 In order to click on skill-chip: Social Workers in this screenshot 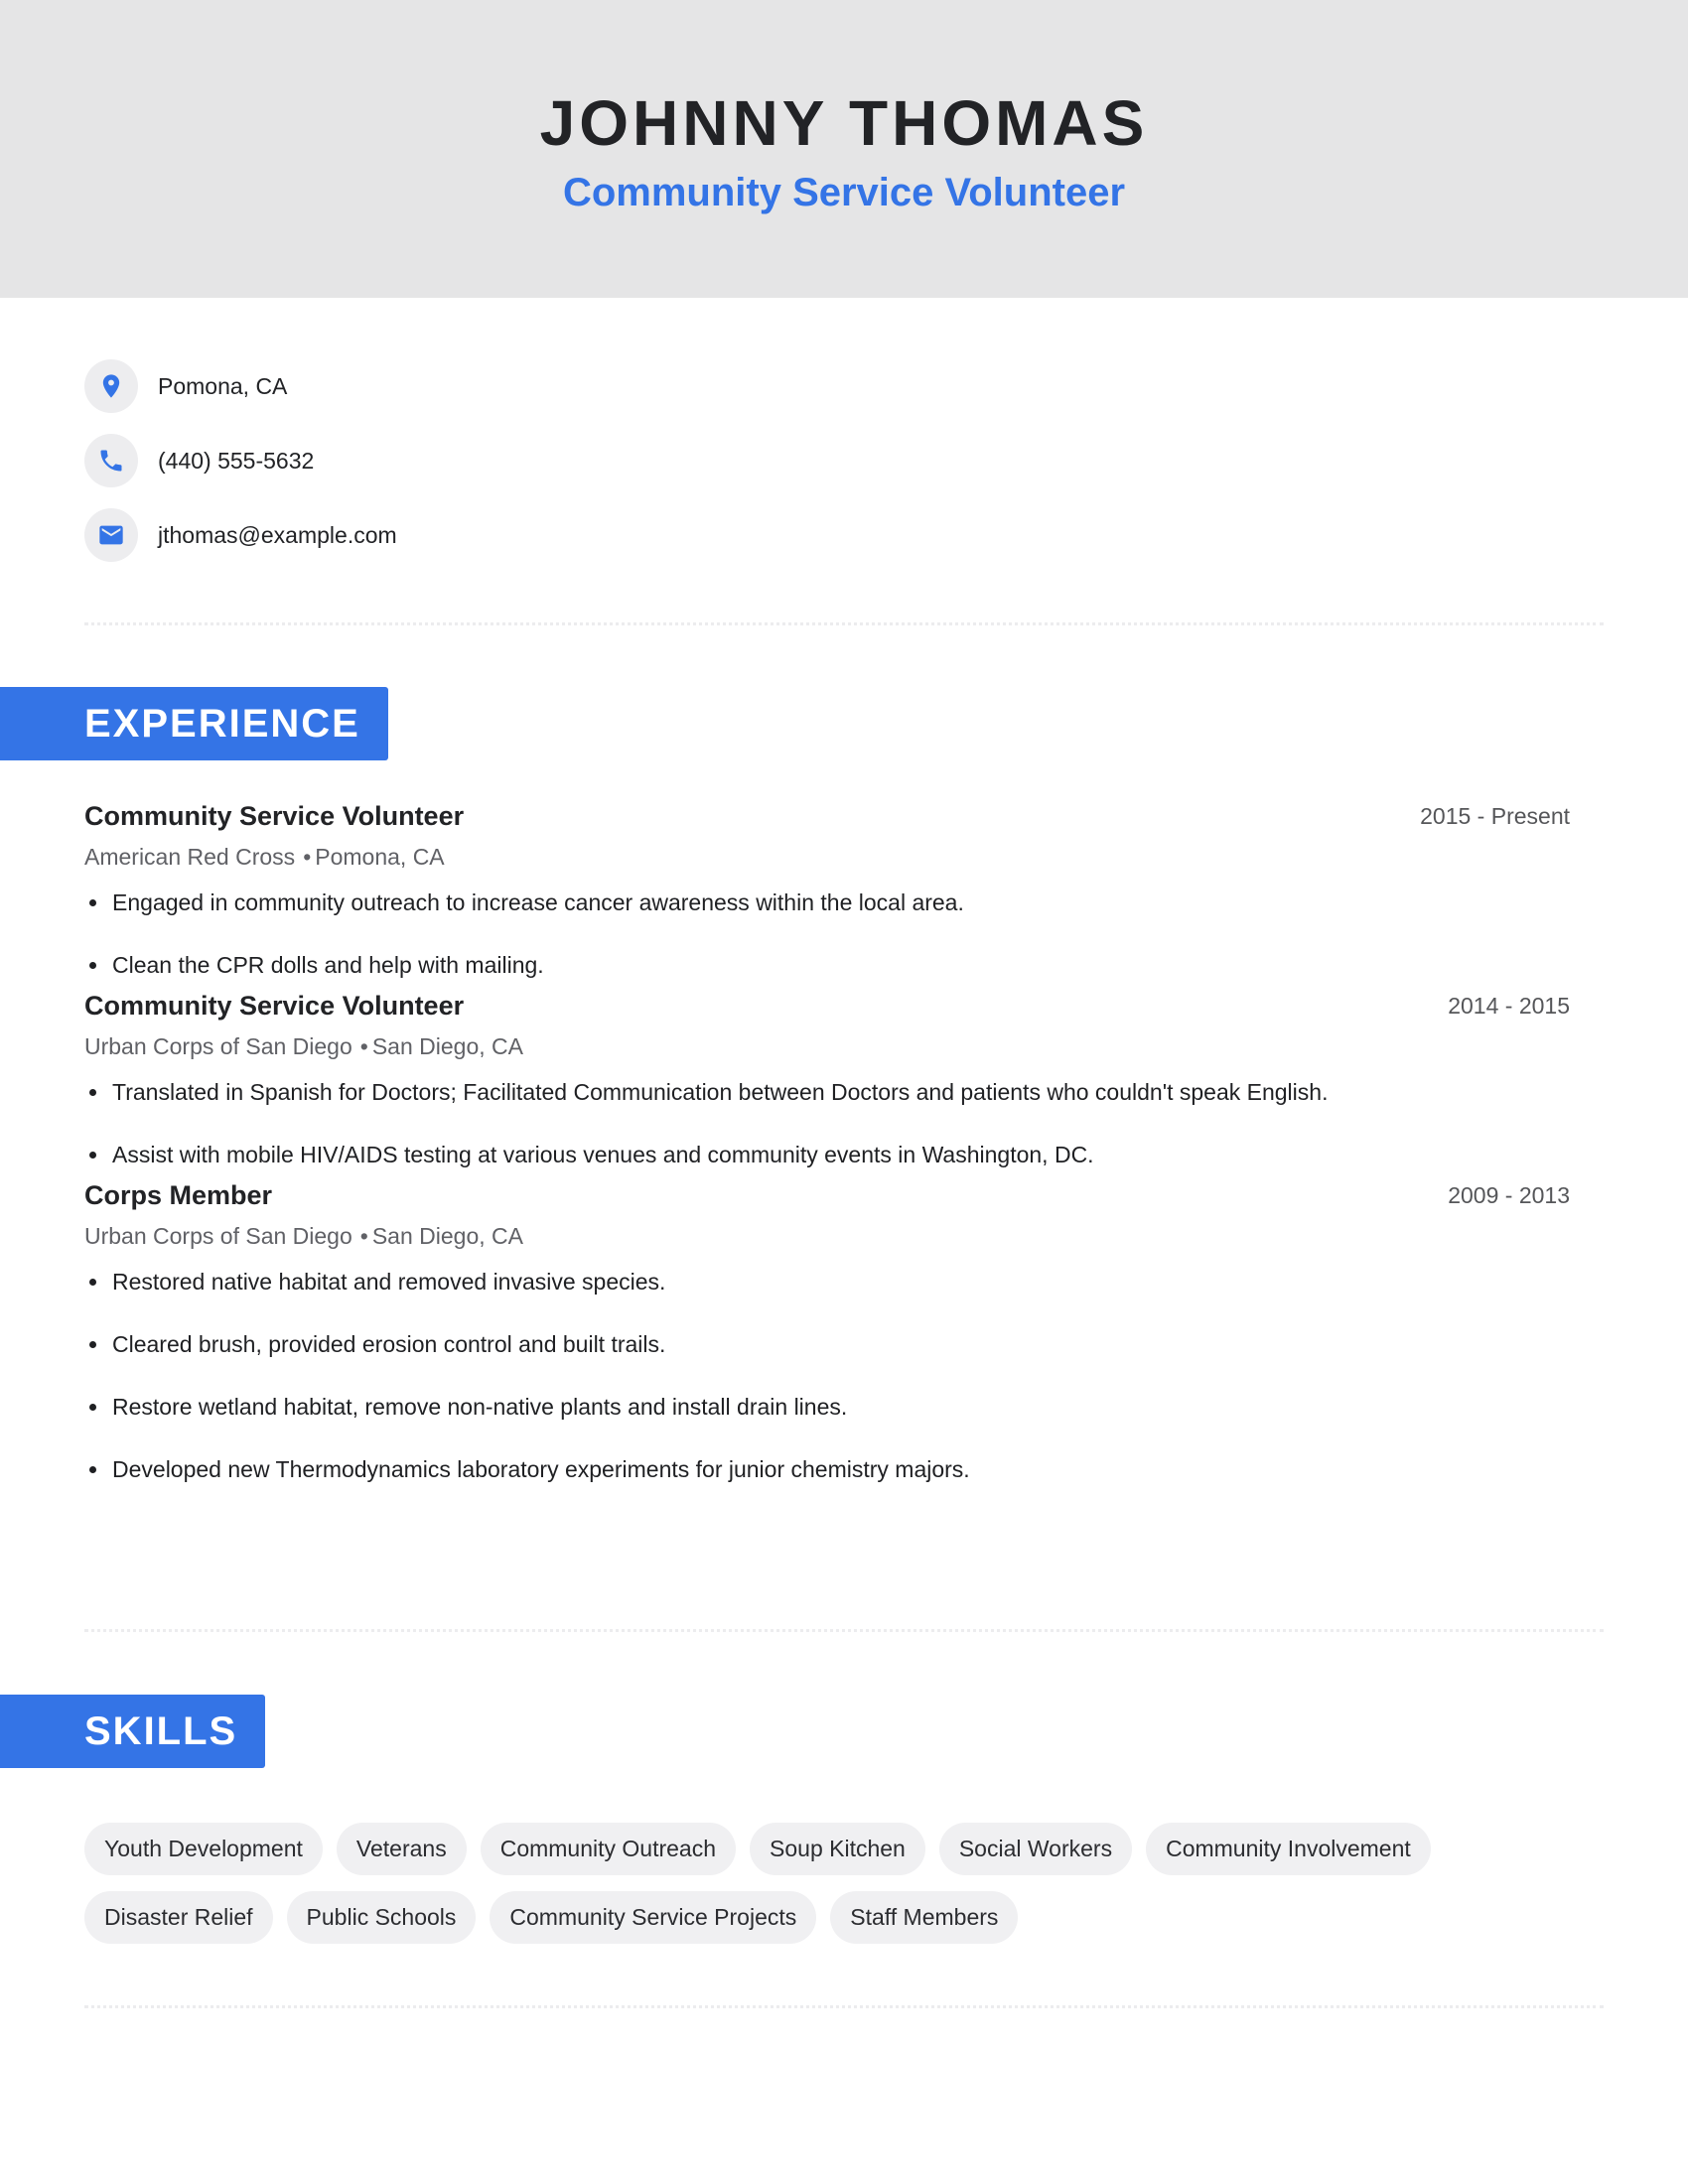, I will do `click(1035, 1849)`.